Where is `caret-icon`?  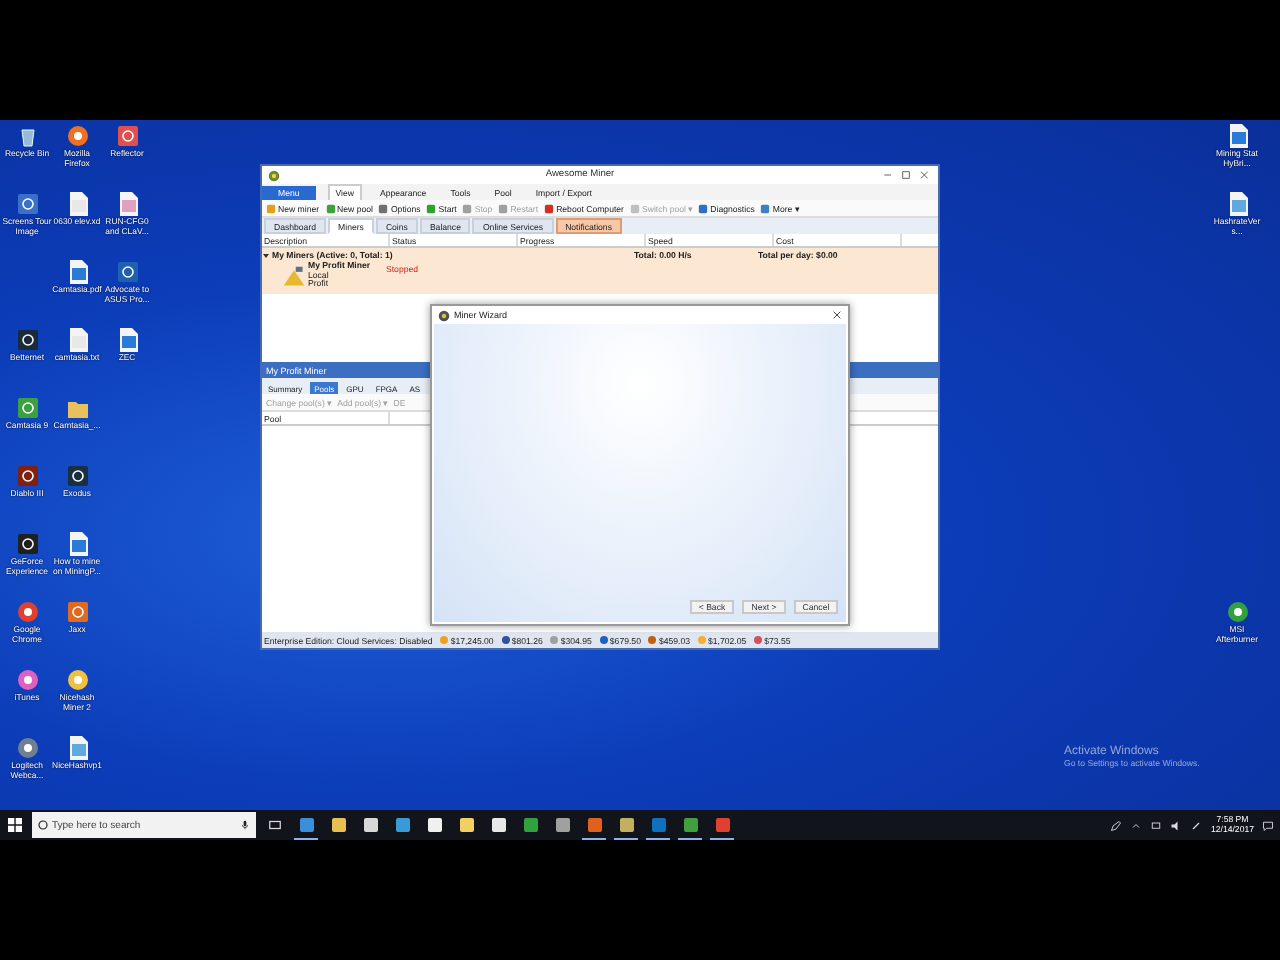 caret-icon is located at coordinates (1136, 825).